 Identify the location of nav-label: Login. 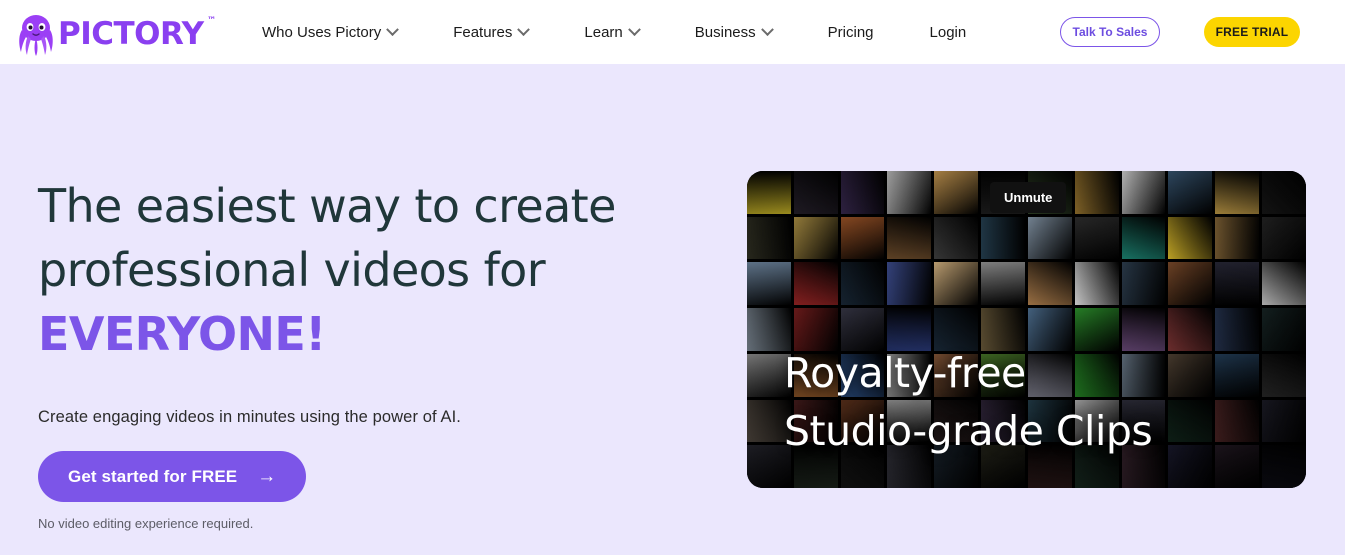
(948, 32).